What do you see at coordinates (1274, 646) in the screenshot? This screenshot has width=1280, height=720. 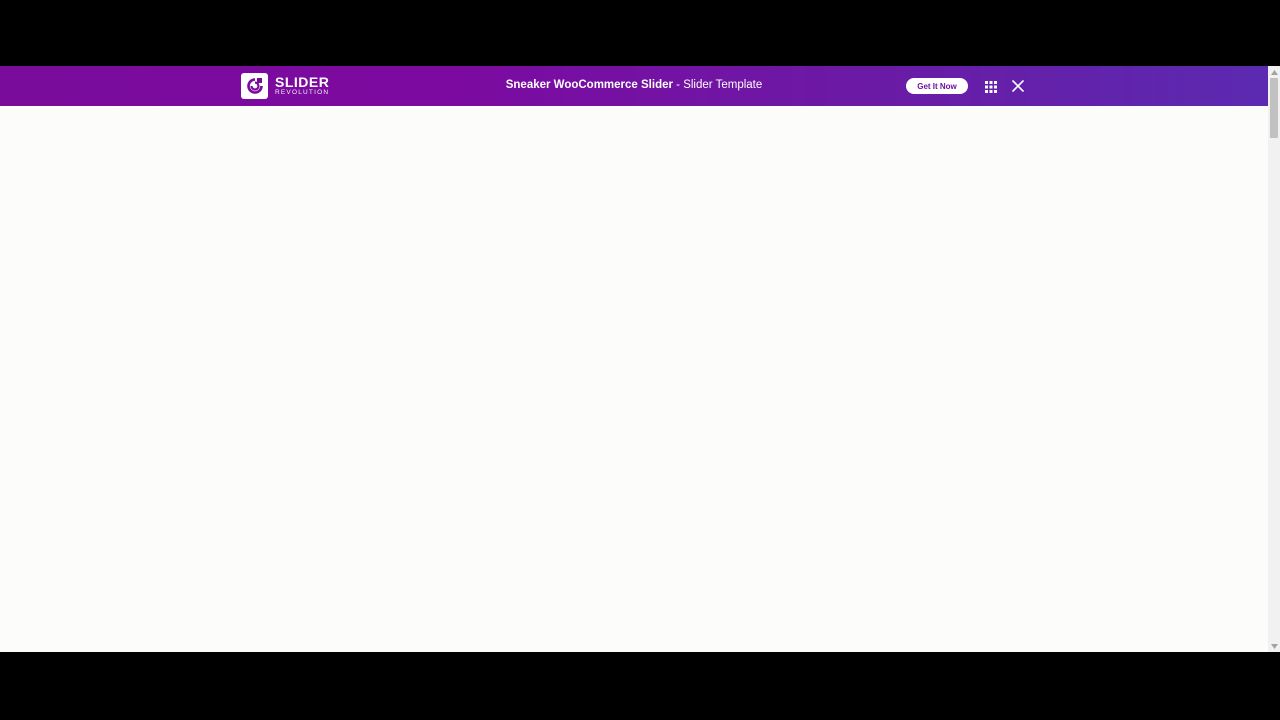 I see `scroll-down-arrow-icon` at bounding box center [1274, 646].